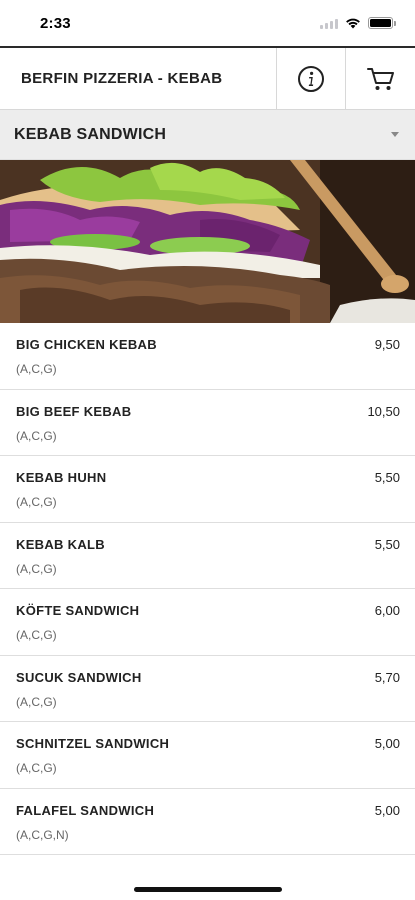  I want to click on cart-icon, so click(380, 78).